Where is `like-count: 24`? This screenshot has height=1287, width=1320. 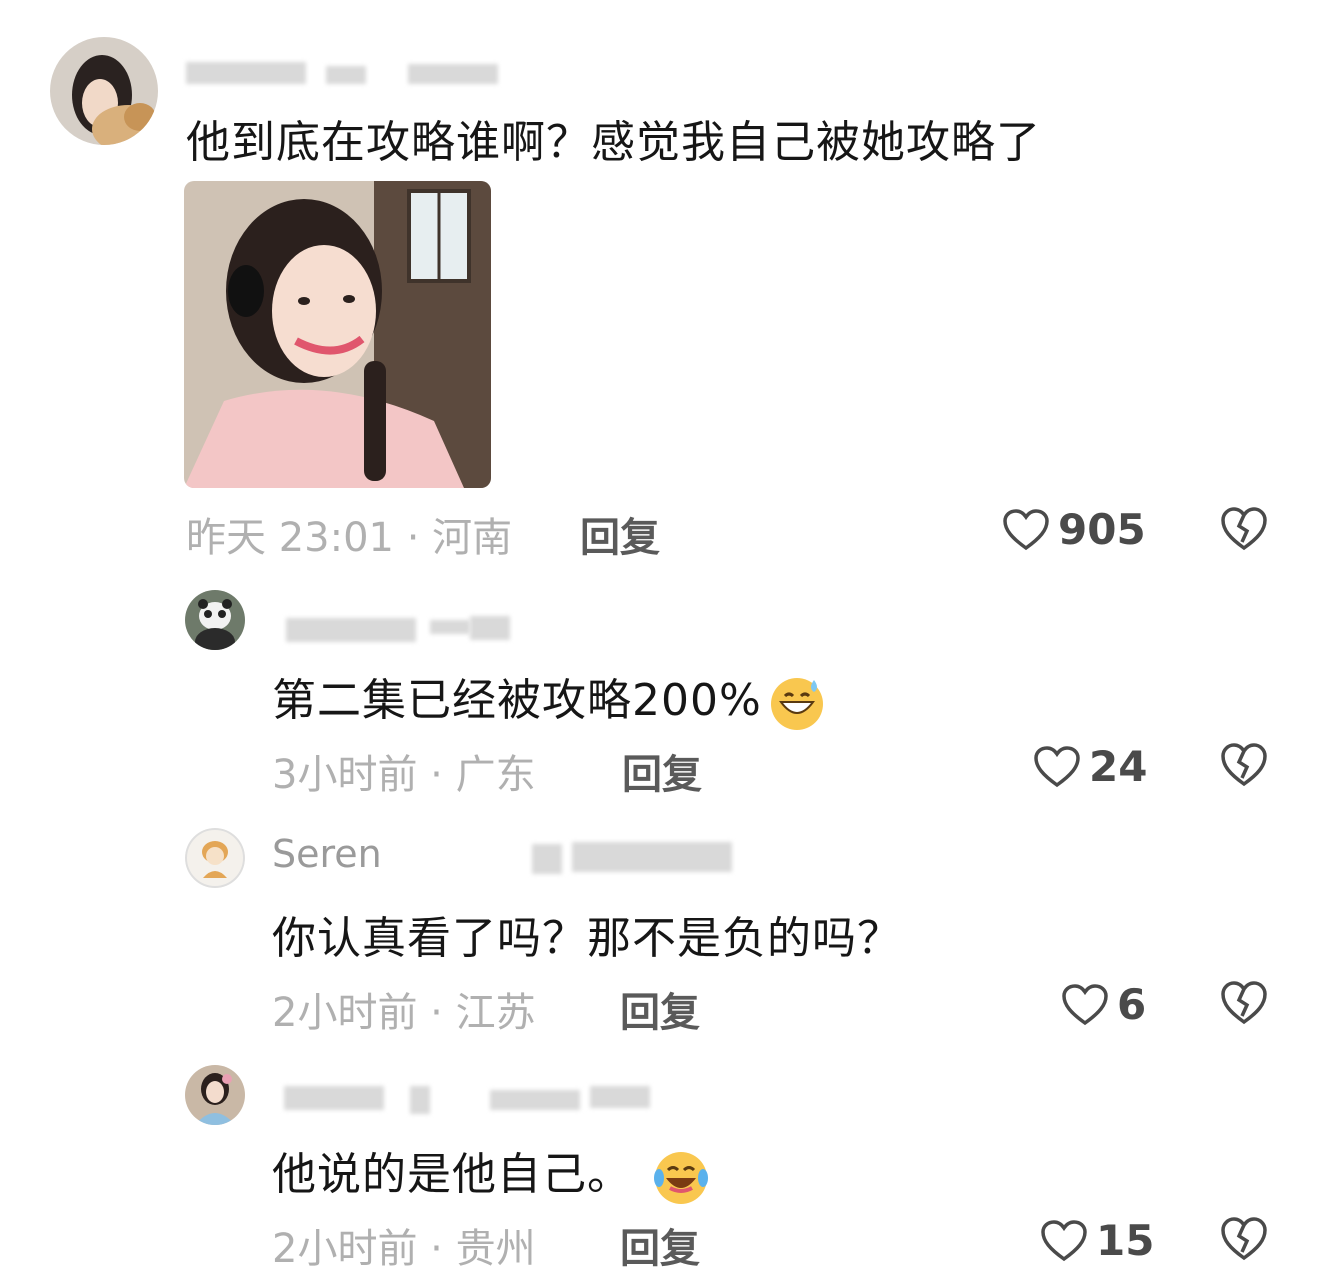 like-count: 24 is located at coordinates (1118, 766).